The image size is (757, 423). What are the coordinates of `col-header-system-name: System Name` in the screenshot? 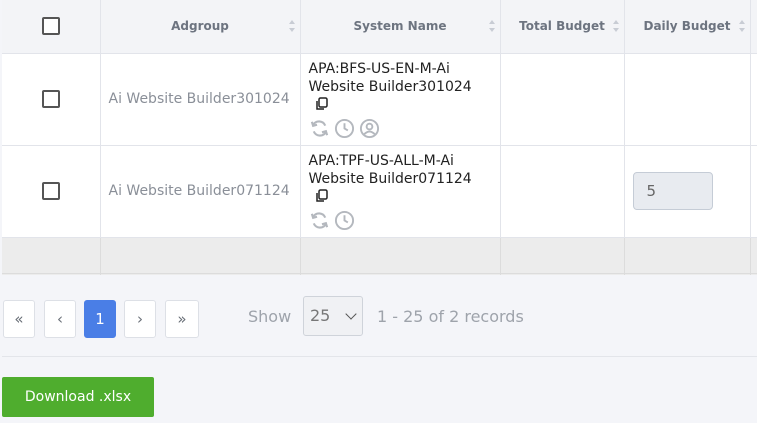 It's located at (400, 27).